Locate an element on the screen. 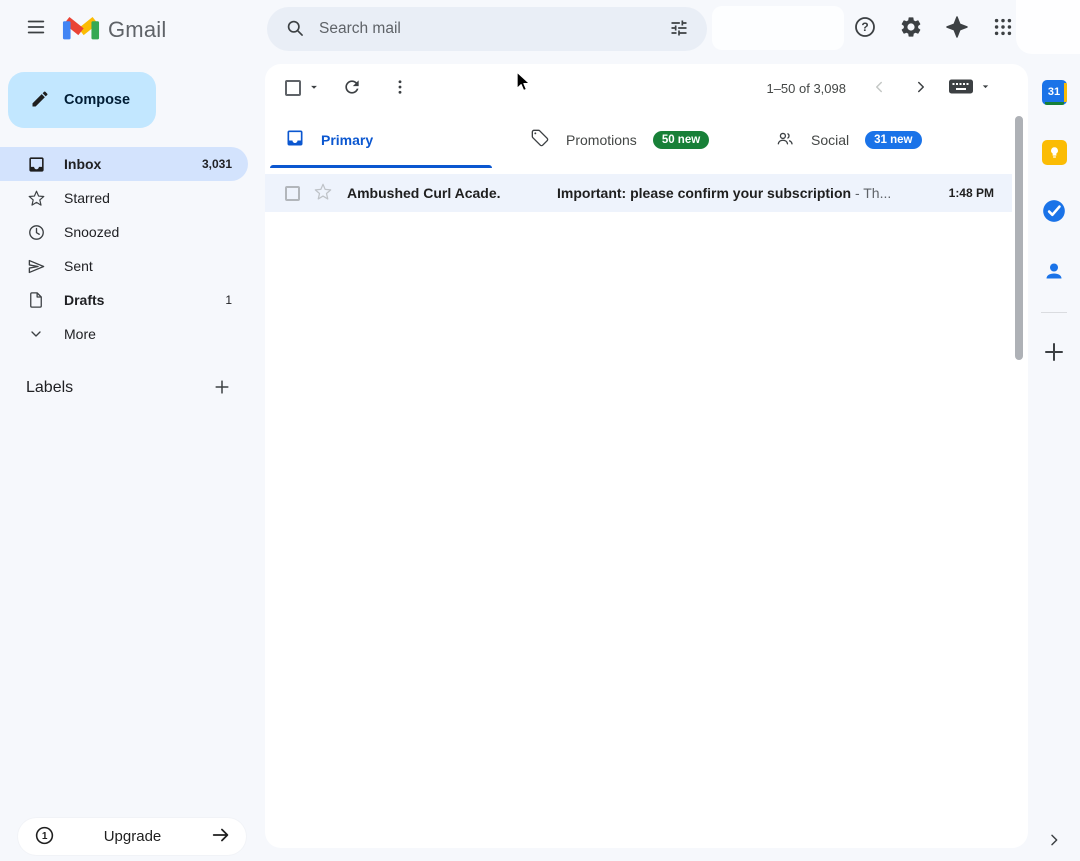 This screenshot has width=1080, height=861. gemini-icon is located at coordinates (957, 28).